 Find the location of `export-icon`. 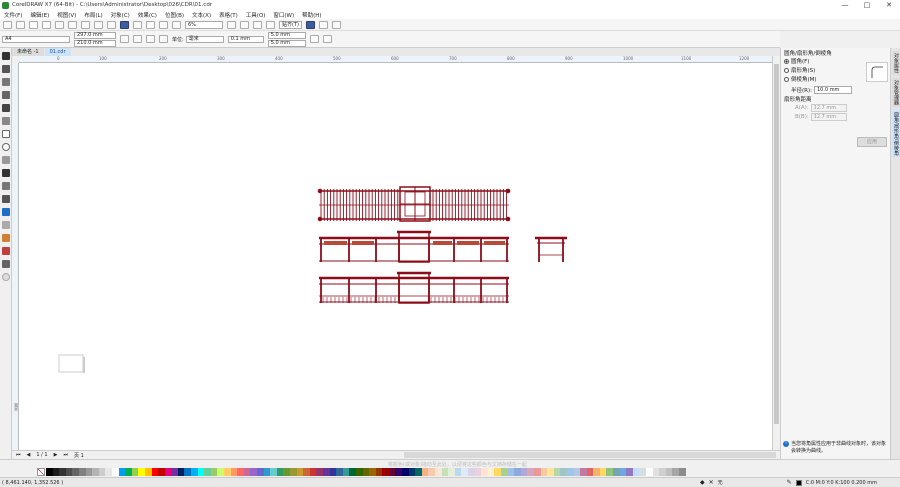

export-icon is located at coordinates (150, 24).